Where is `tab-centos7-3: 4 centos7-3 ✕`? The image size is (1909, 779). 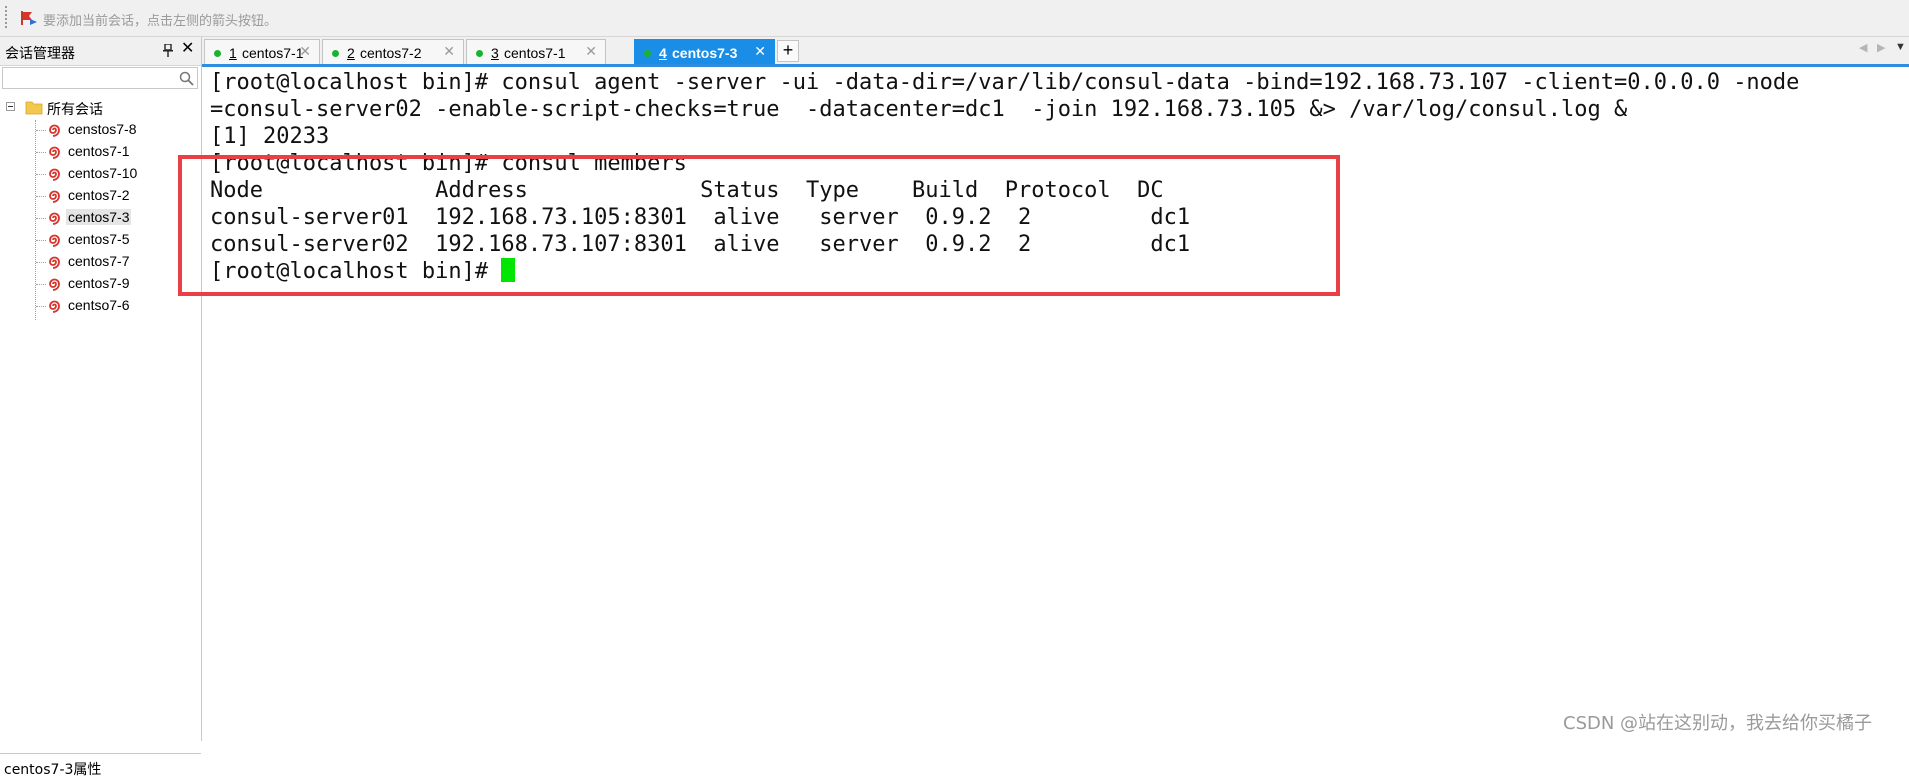 tab-centos7-3: 4 centos7-3 ✕ is located at coordinates (704, 51).